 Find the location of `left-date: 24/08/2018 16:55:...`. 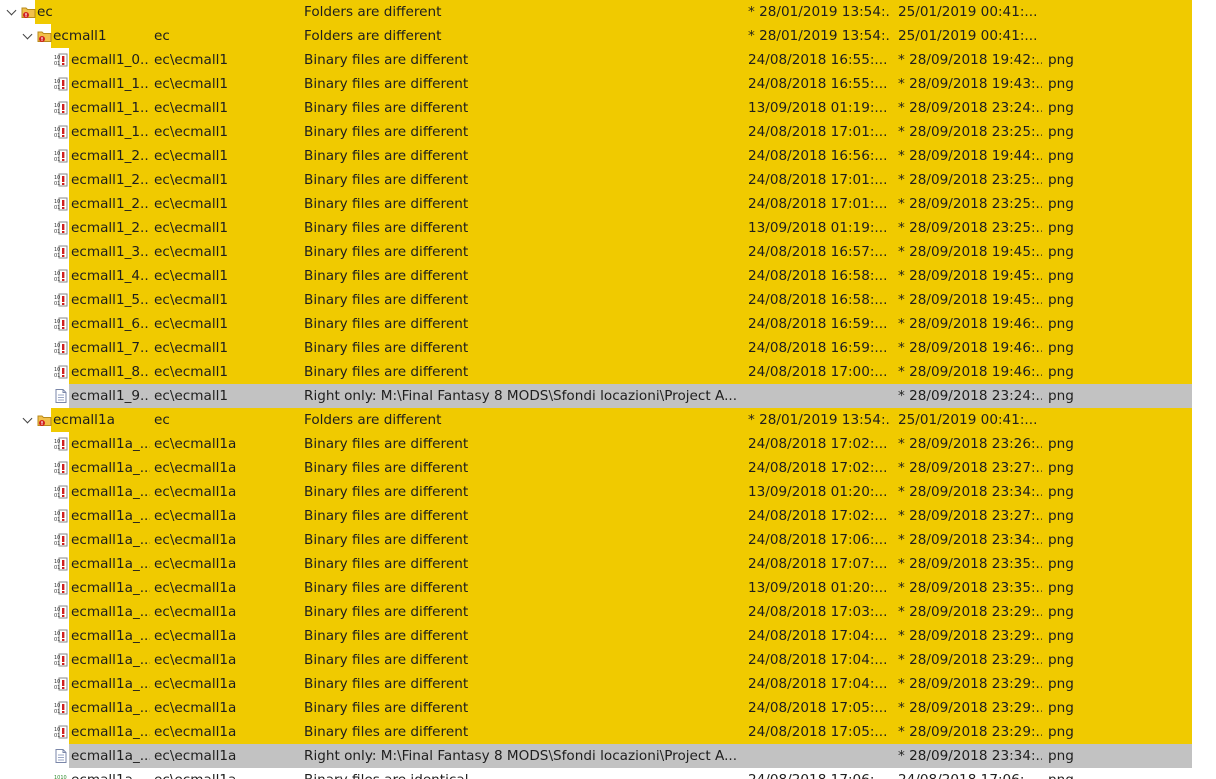

left-date: 24/08/2018 16:55:... is located at coordinates (818, 60).